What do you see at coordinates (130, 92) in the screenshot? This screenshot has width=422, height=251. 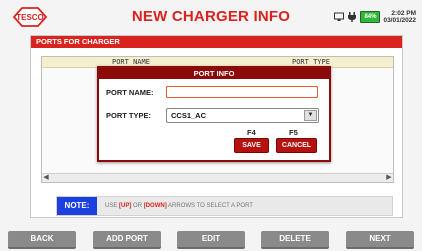 I see `port-name-label: PORT NAME:` at bounding box center [130, 92].